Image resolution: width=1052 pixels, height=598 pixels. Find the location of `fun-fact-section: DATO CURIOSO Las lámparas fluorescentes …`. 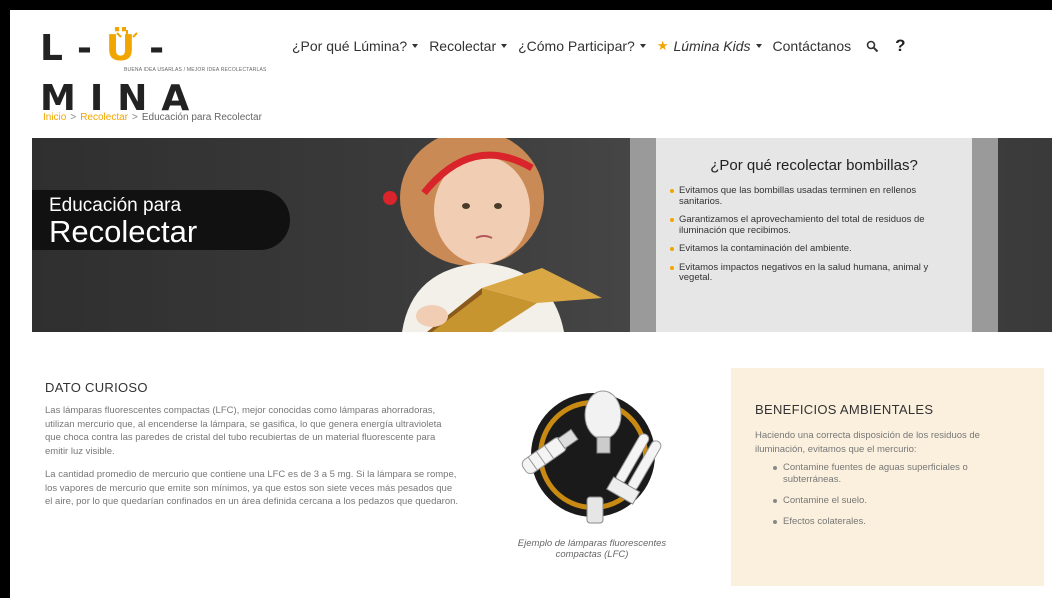

fun-fact-section: DATO CURIOSO Las lámparas fluorescentes … is located at coordinates (252, 449).